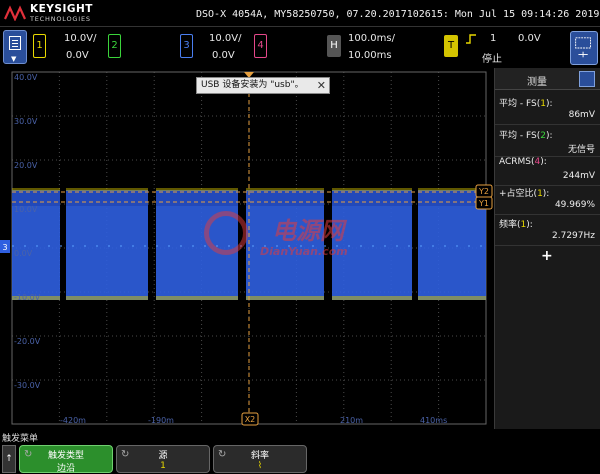 The height and width of the screenshot is (474, 600). I want to click on softkey-slope: ↻ 斜率 ⌇, so click(260, 459).